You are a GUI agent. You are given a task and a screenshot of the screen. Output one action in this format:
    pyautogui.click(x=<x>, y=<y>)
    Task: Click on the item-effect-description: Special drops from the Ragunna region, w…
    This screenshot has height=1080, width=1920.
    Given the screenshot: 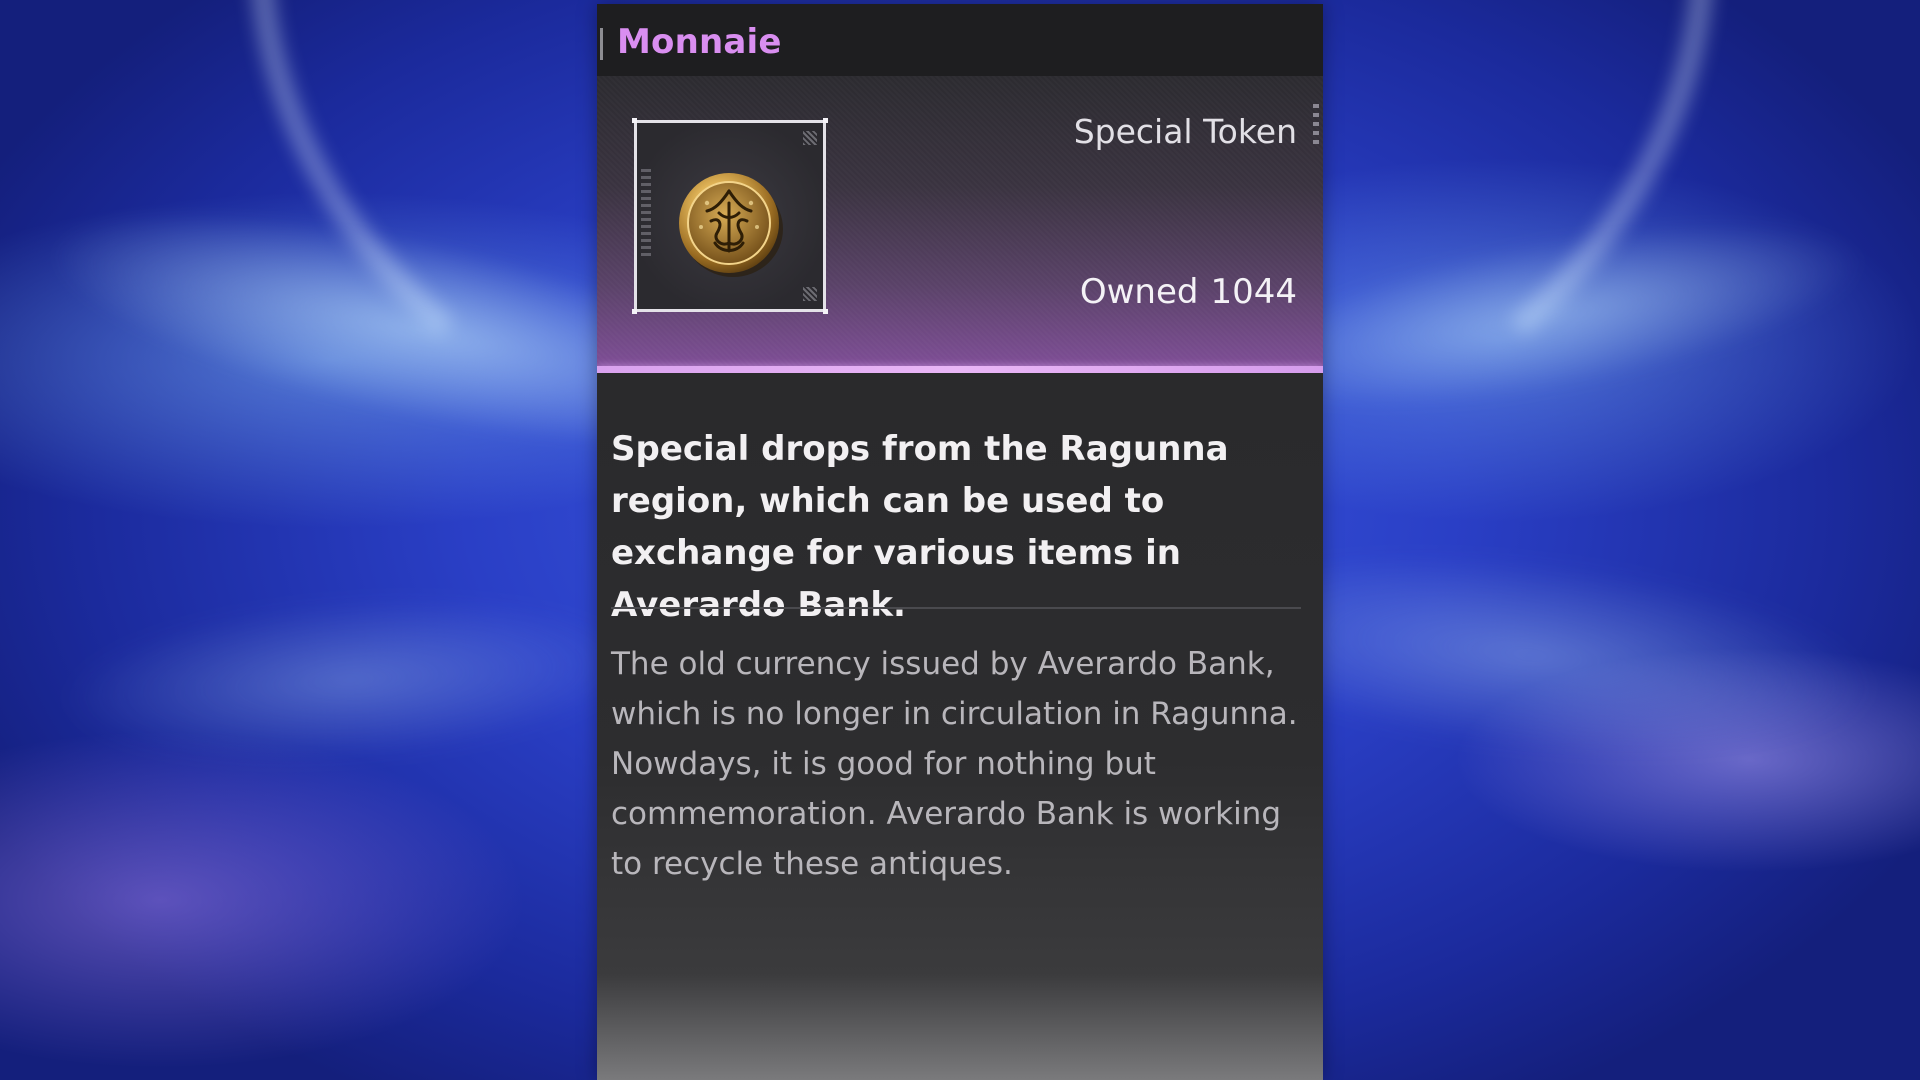 What is the action you would take?
    pyautogui.click(x=920, y=527)
    